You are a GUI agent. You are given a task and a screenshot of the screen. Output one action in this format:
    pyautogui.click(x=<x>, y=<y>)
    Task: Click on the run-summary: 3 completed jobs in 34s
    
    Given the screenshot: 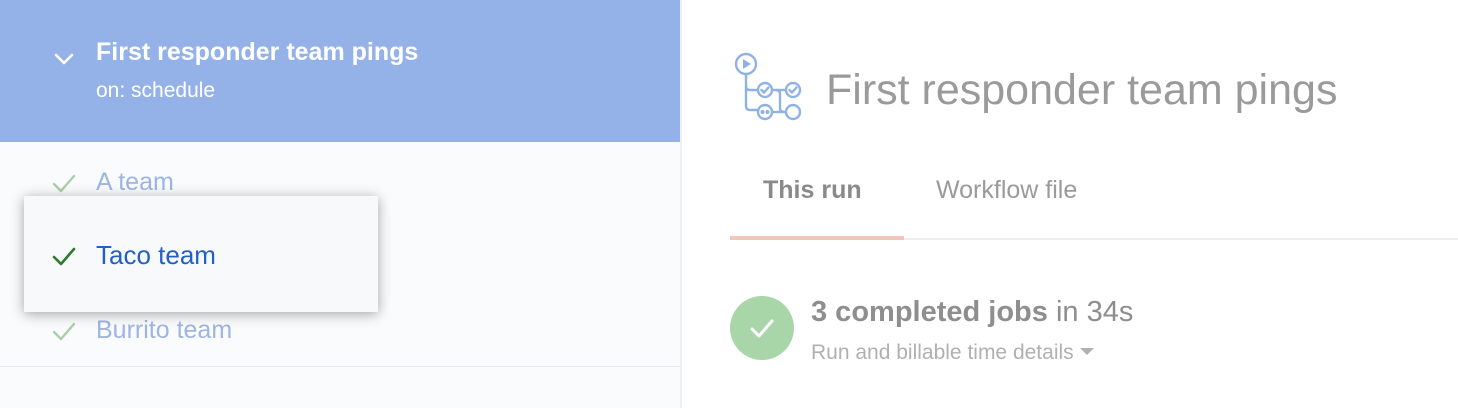 What is the action you would take?
    pyautogui.click(x=972, y=312)
    